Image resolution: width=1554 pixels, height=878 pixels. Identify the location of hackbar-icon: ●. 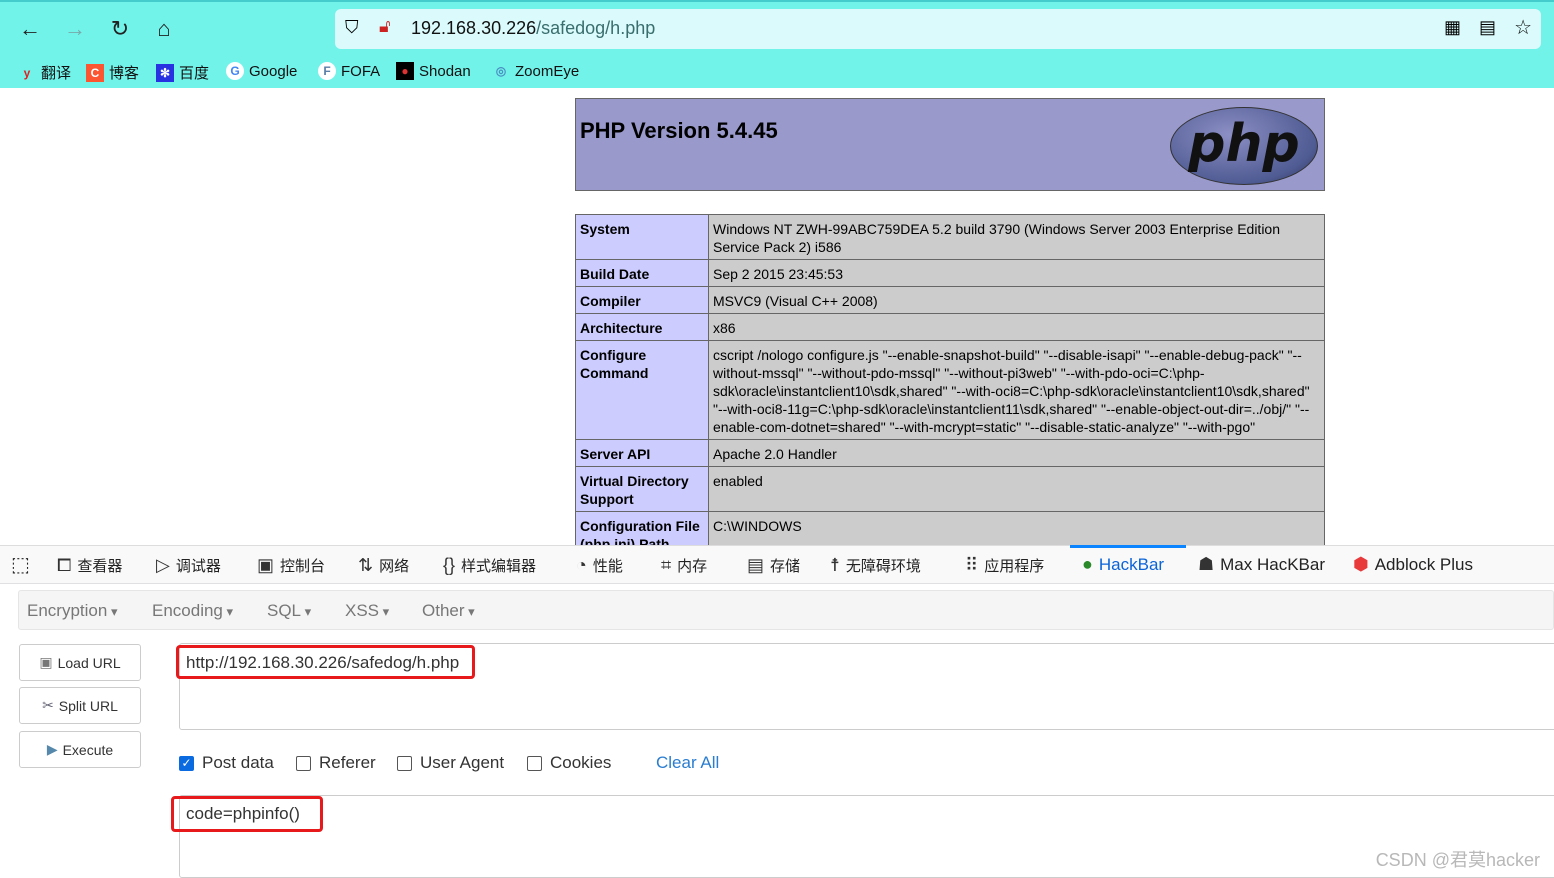
(1087, 564).